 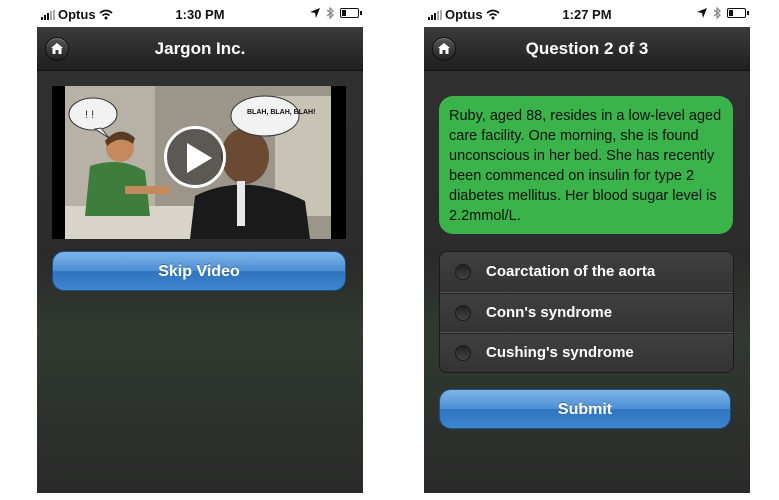 I want to click on page-title: Jargon Inc., so click(x=200, y=48).